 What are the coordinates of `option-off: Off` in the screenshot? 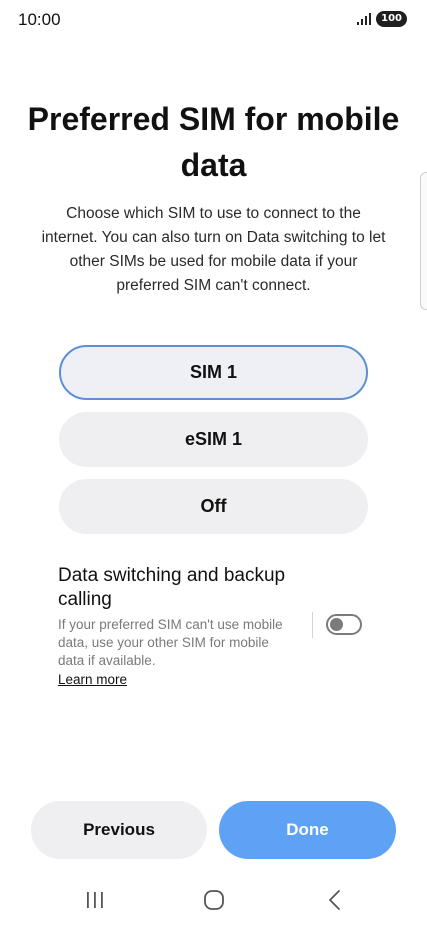 It's located at (213, 506).